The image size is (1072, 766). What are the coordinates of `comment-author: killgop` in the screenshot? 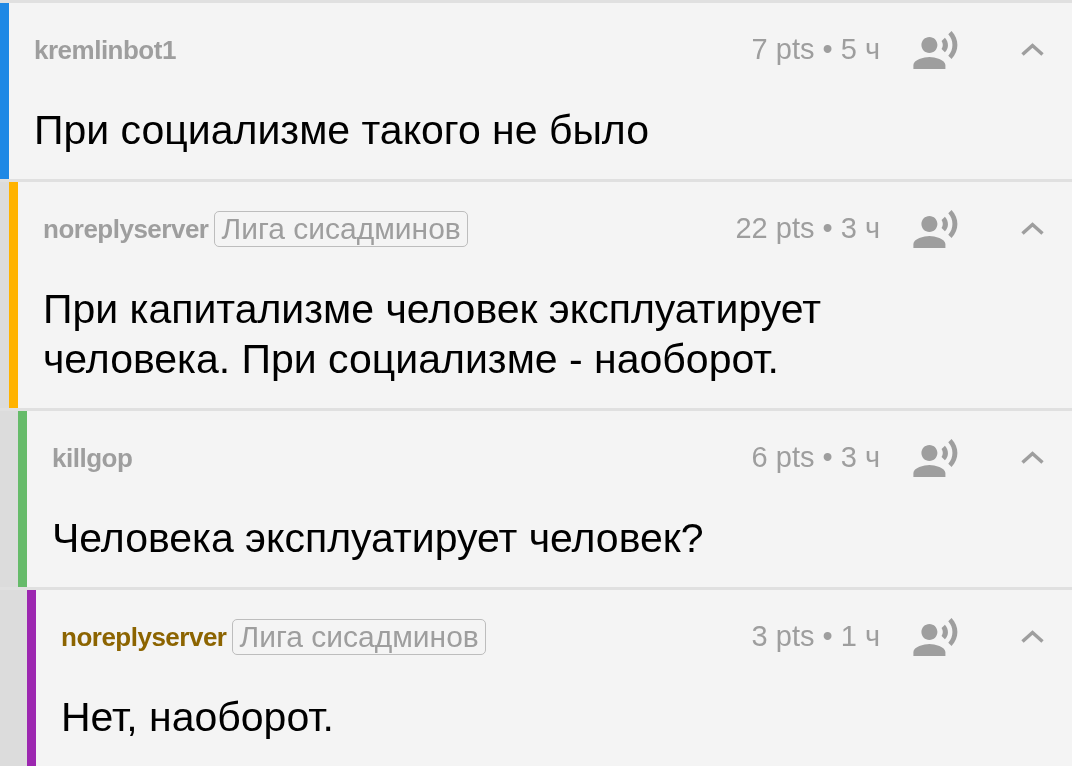 It's located at (92, 458).